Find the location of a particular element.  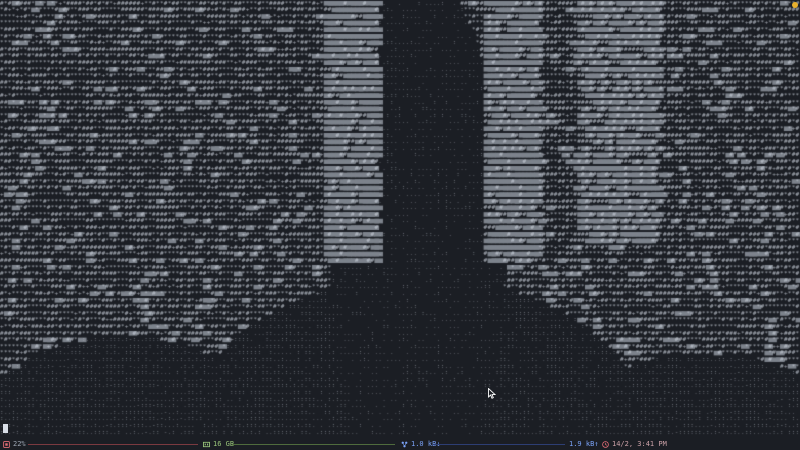

network-up-value: 1.9 kB↑ is located at coordinates (584, 444).